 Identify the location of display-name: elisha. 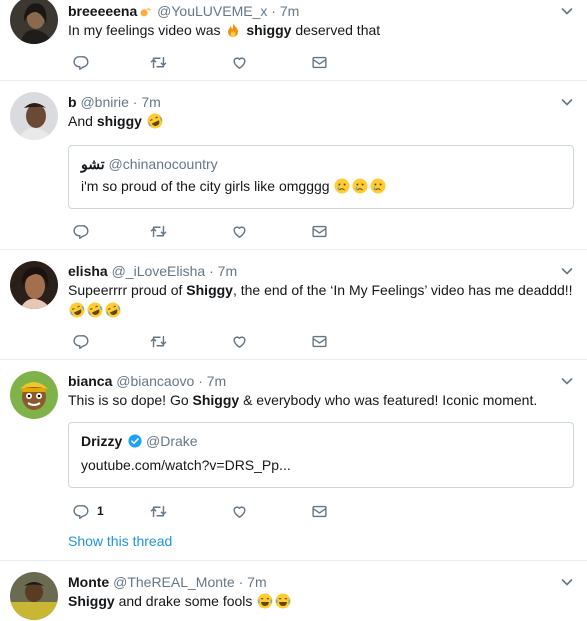
(88, 271).